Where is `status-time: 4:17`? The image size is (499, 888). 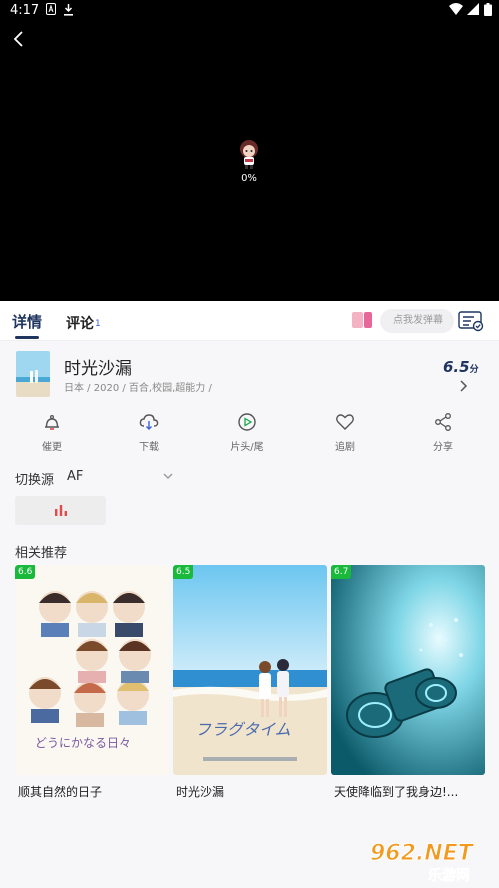
status-time: 4:17 is located at coordinates (25, 10).